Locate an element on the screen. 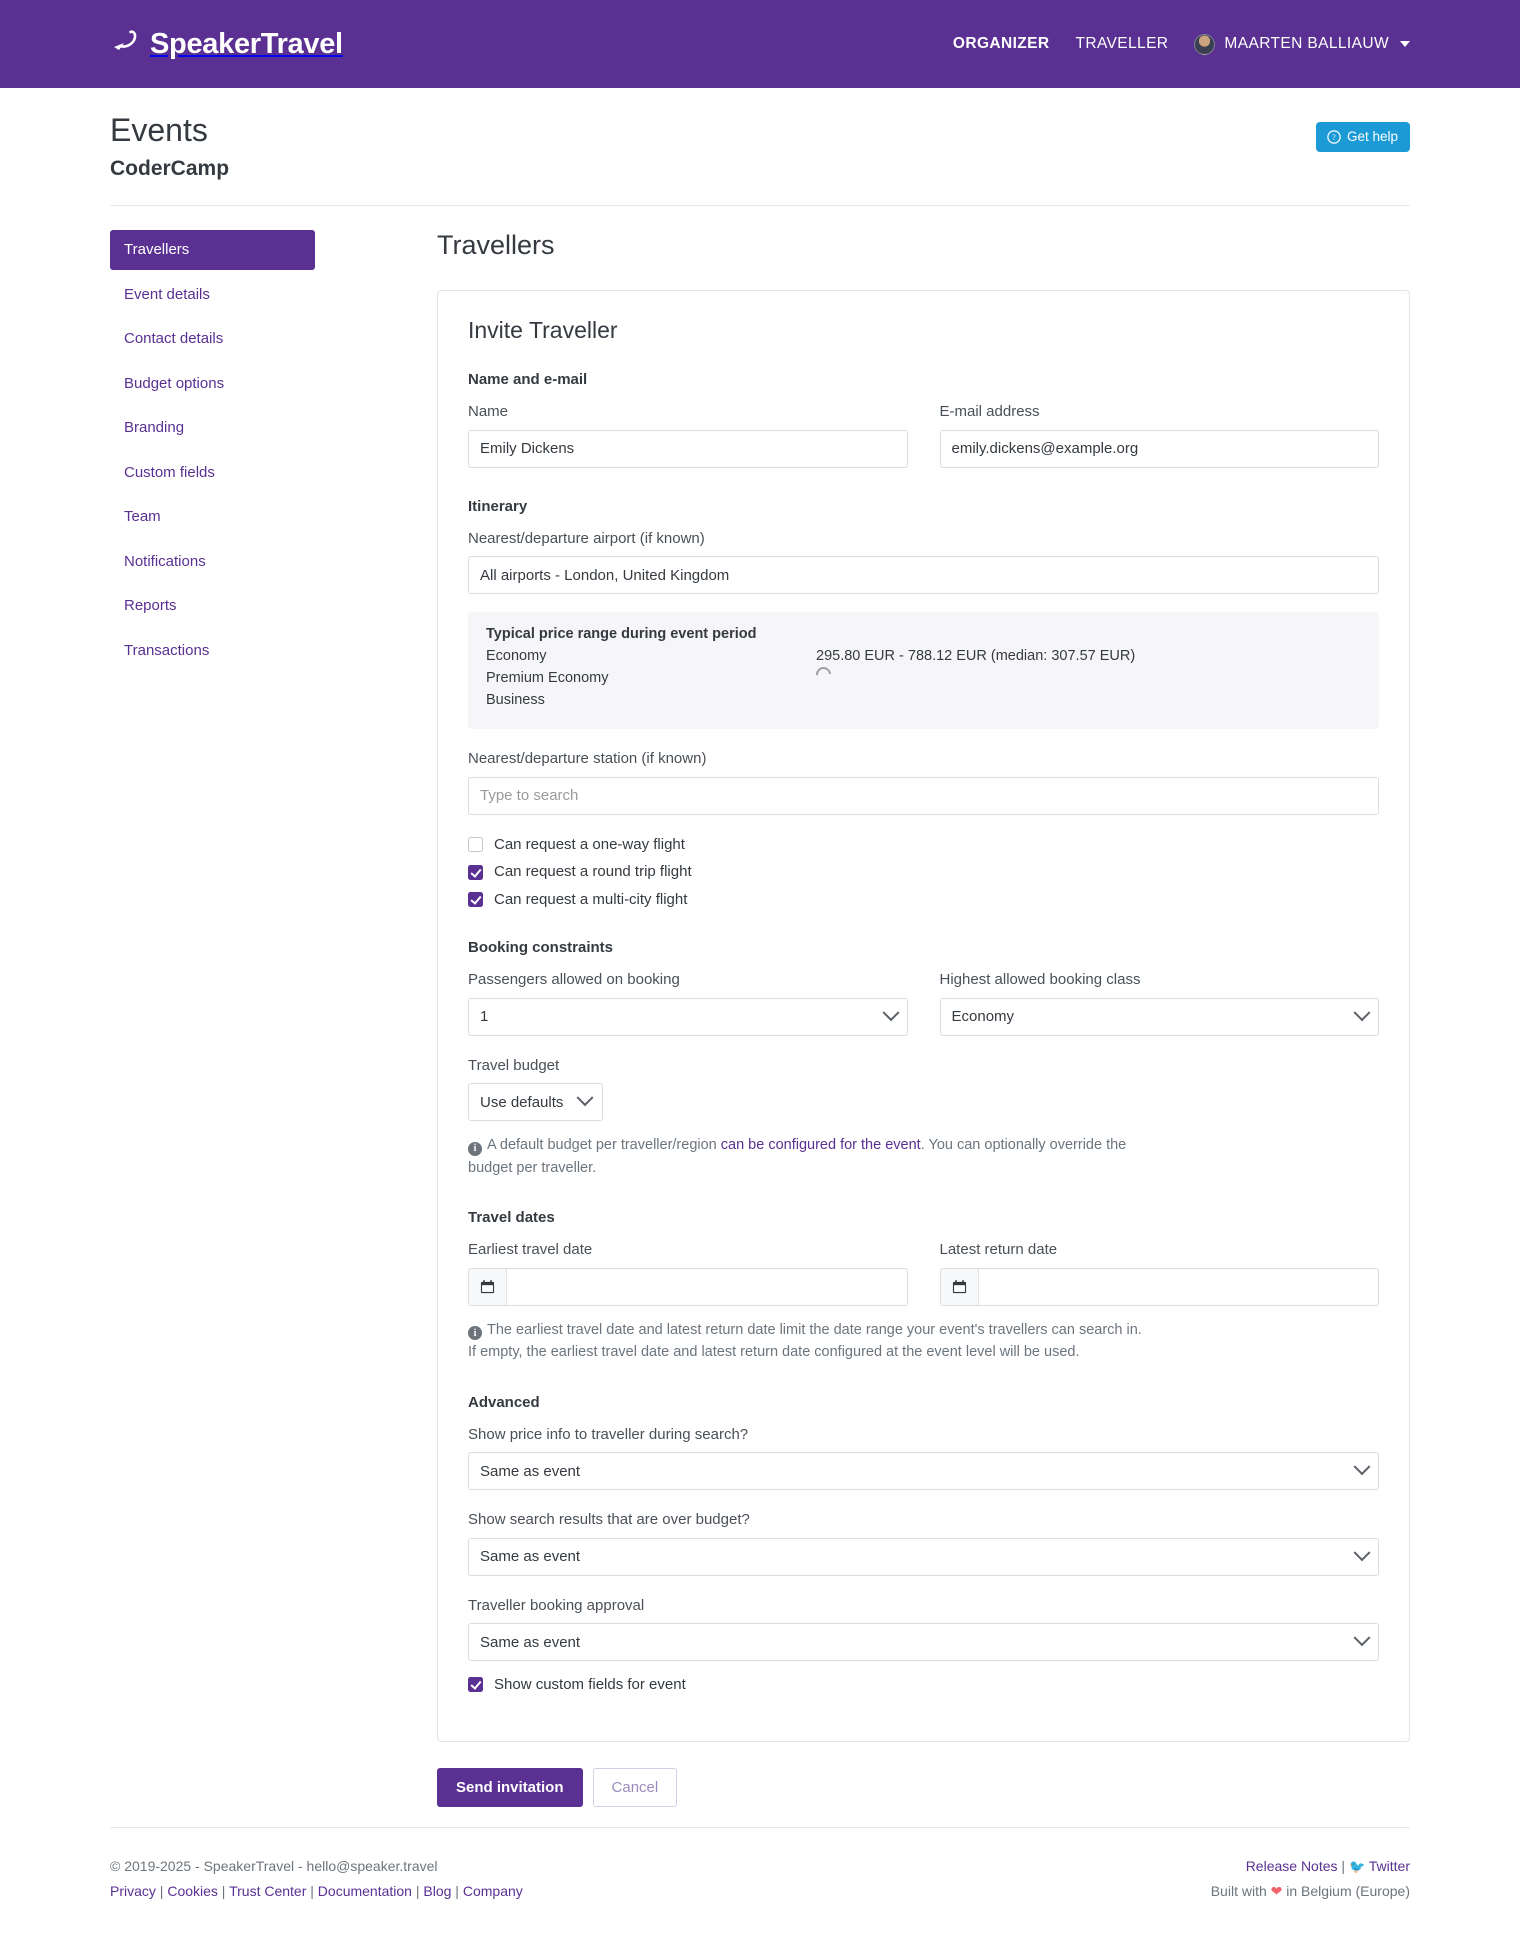  footer-link-documentation: Documentation is located at coordinates (365, 1891).